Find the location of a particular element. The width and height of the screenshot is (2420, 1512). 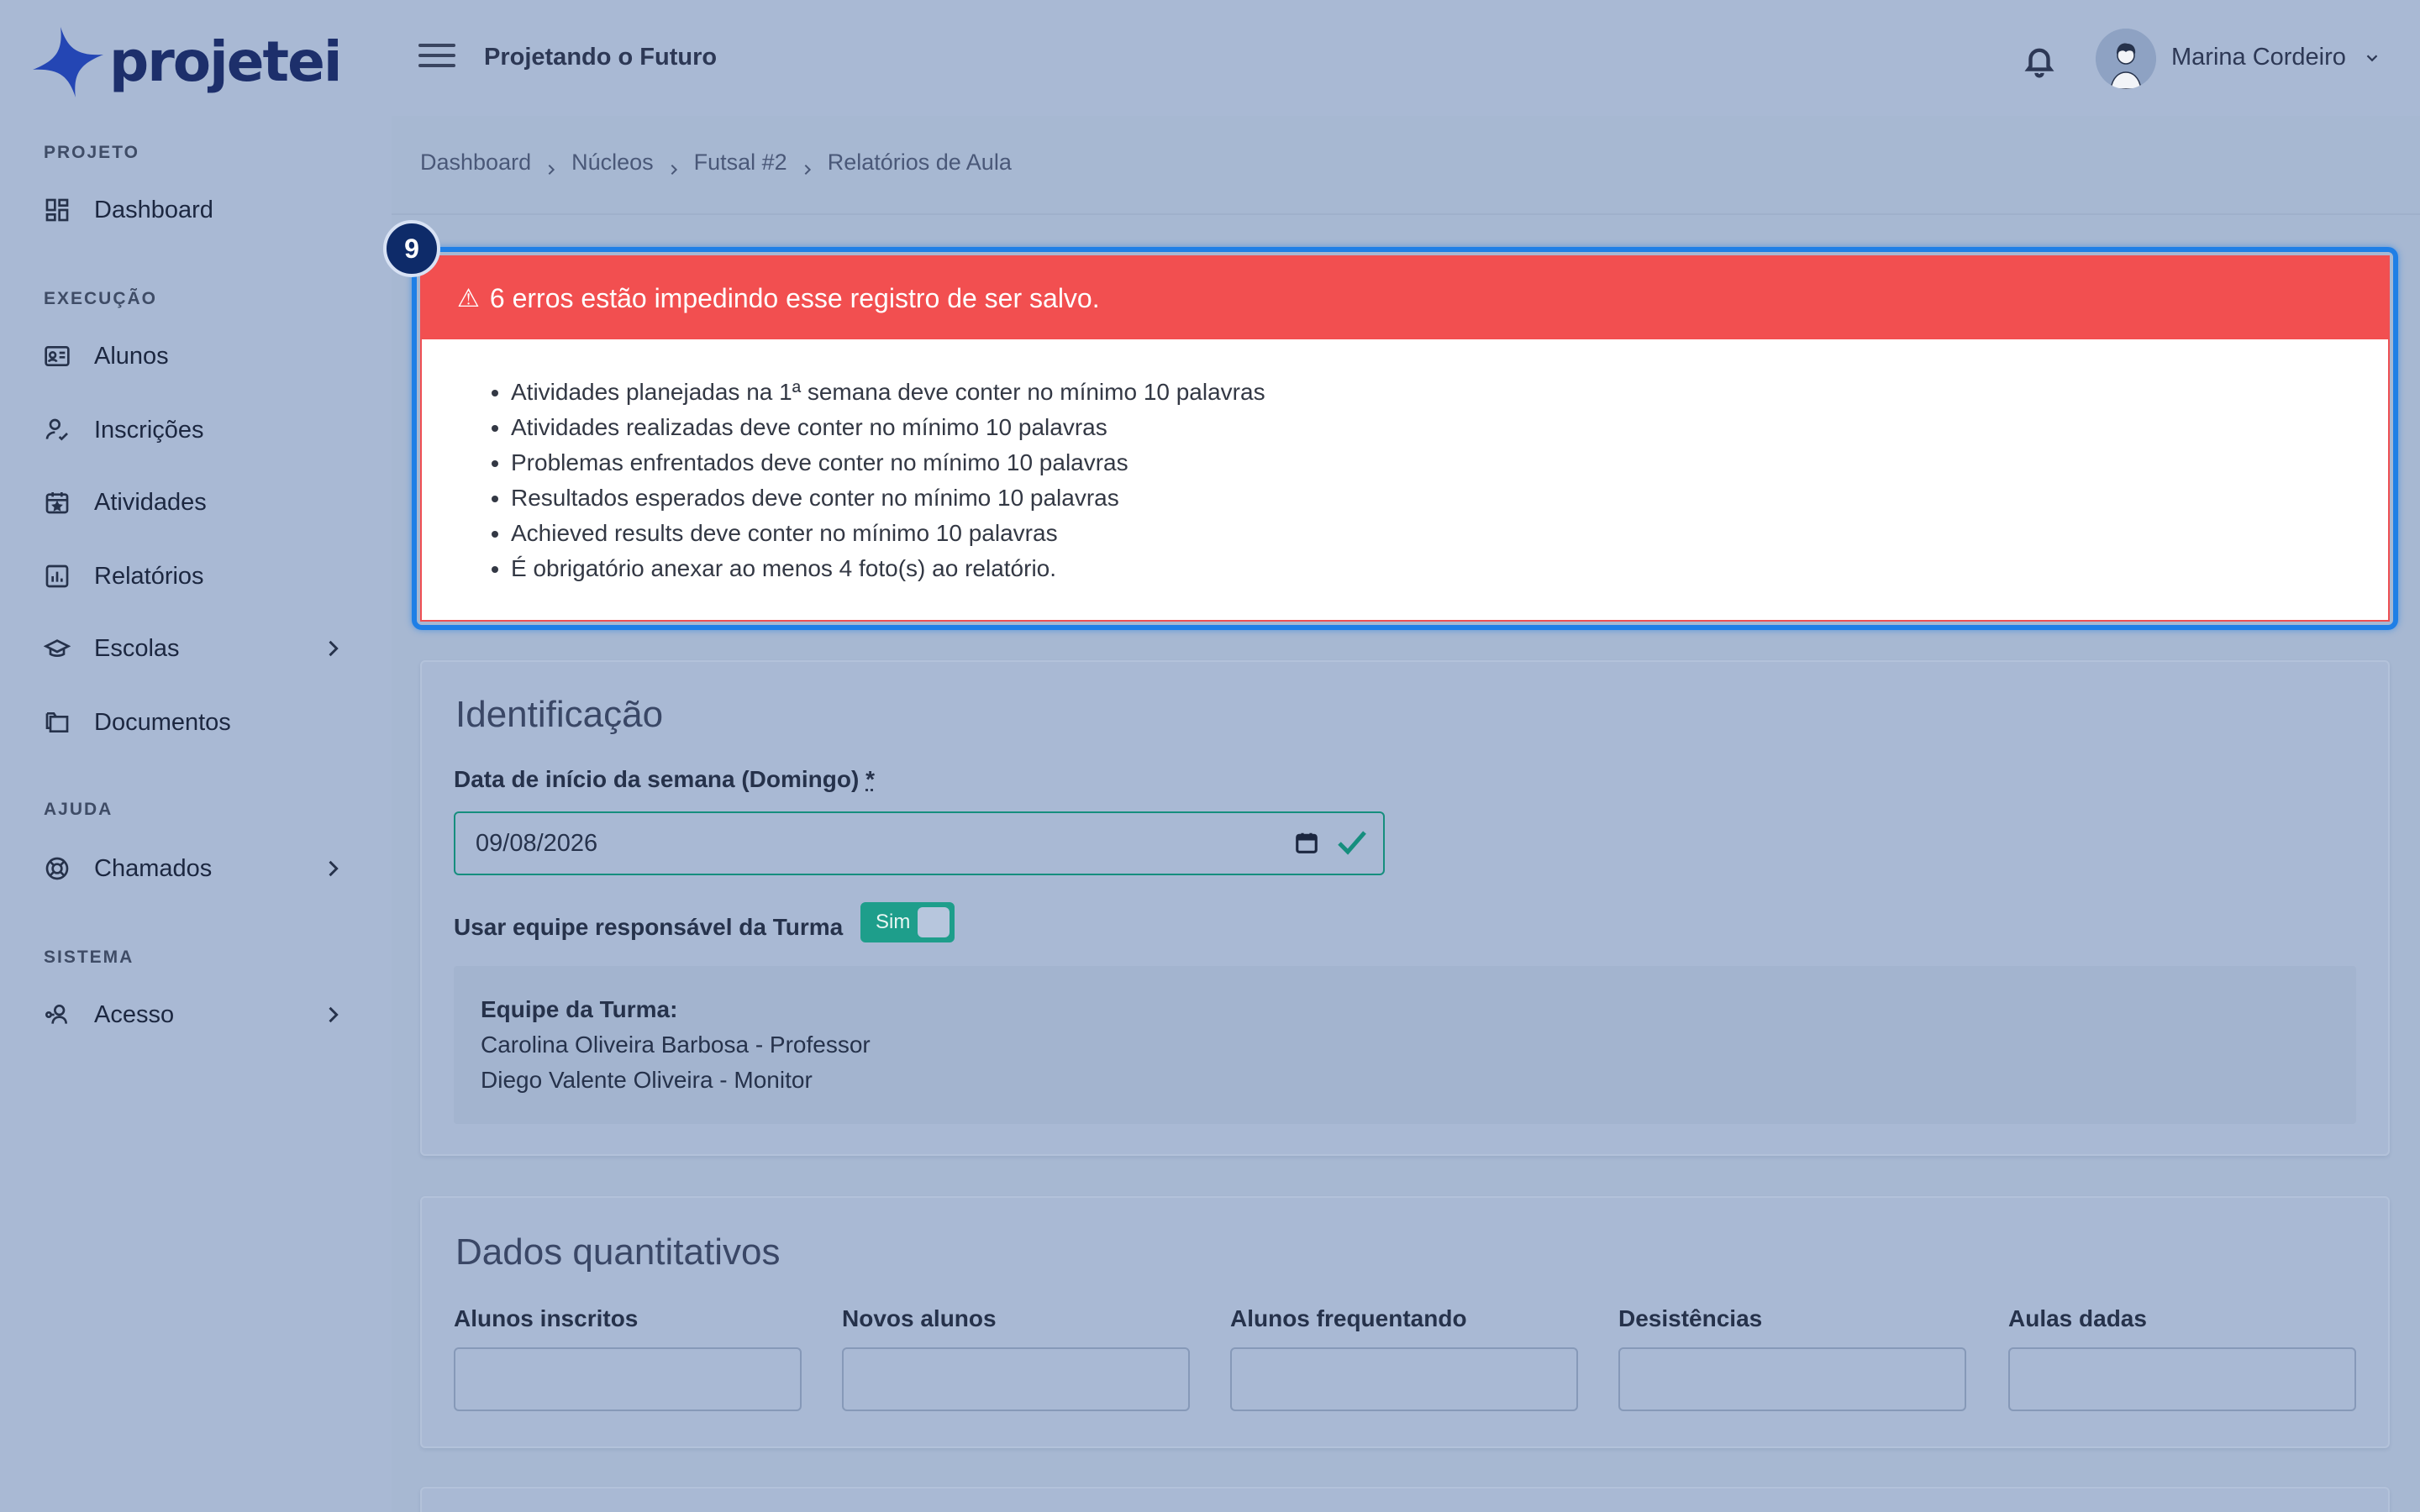

sidebar-item-label: Inscrições is located at coordinates (149, 430).